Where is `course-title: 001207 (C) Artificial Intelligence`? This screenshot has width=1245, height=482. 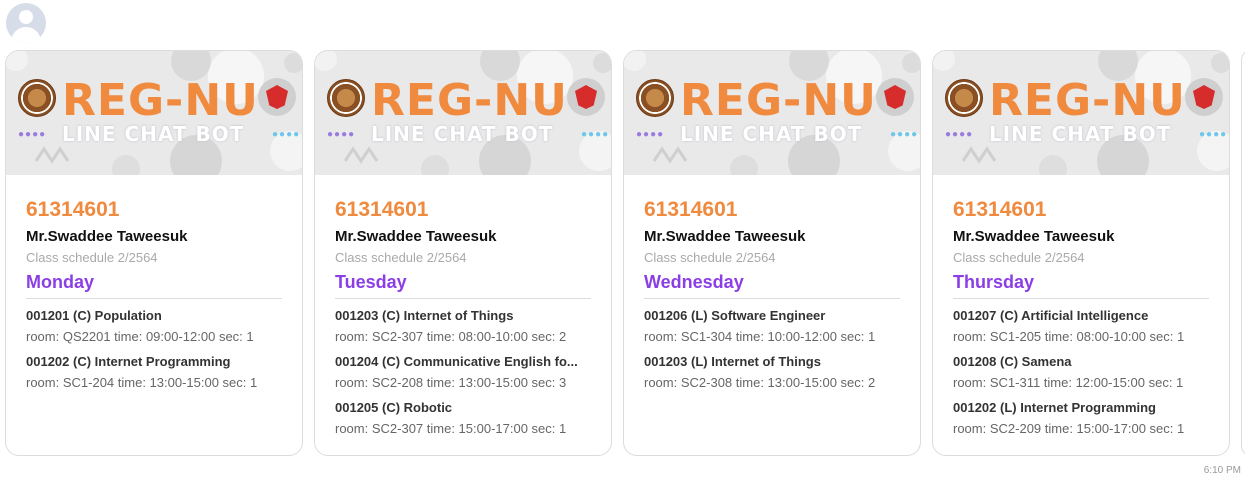
course-title: 001207 (C) Artificial Intelligence is located at coordinates (1051, 315).